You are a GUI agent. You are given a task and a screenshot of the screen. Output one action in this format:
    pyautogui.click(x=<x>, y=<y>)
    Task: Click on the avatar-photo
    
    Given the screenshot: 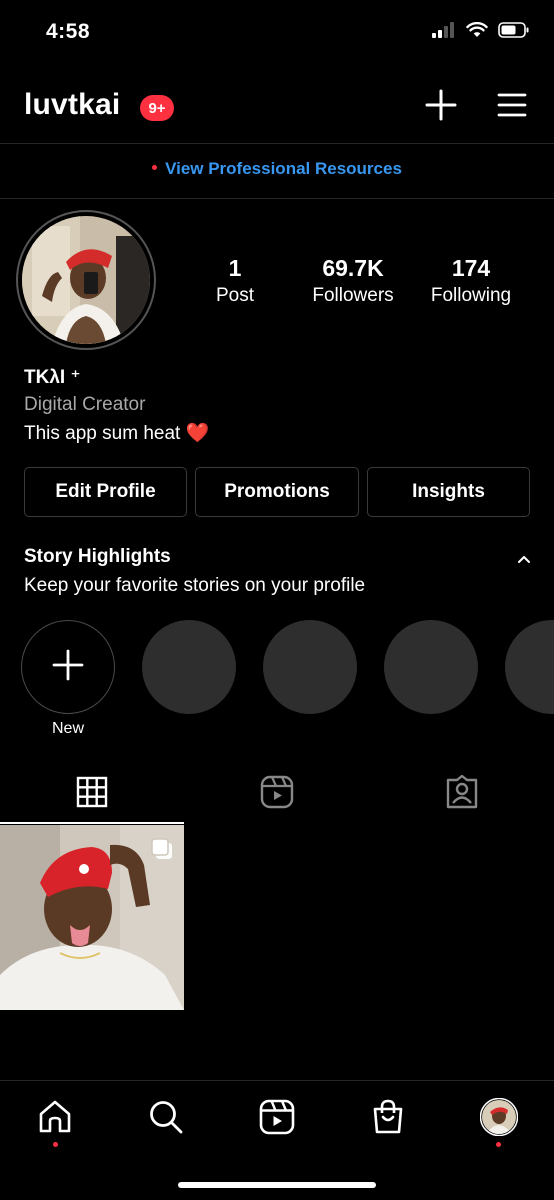 What is the action you would take?
    pyautogui.click(x=86, y=280)
    